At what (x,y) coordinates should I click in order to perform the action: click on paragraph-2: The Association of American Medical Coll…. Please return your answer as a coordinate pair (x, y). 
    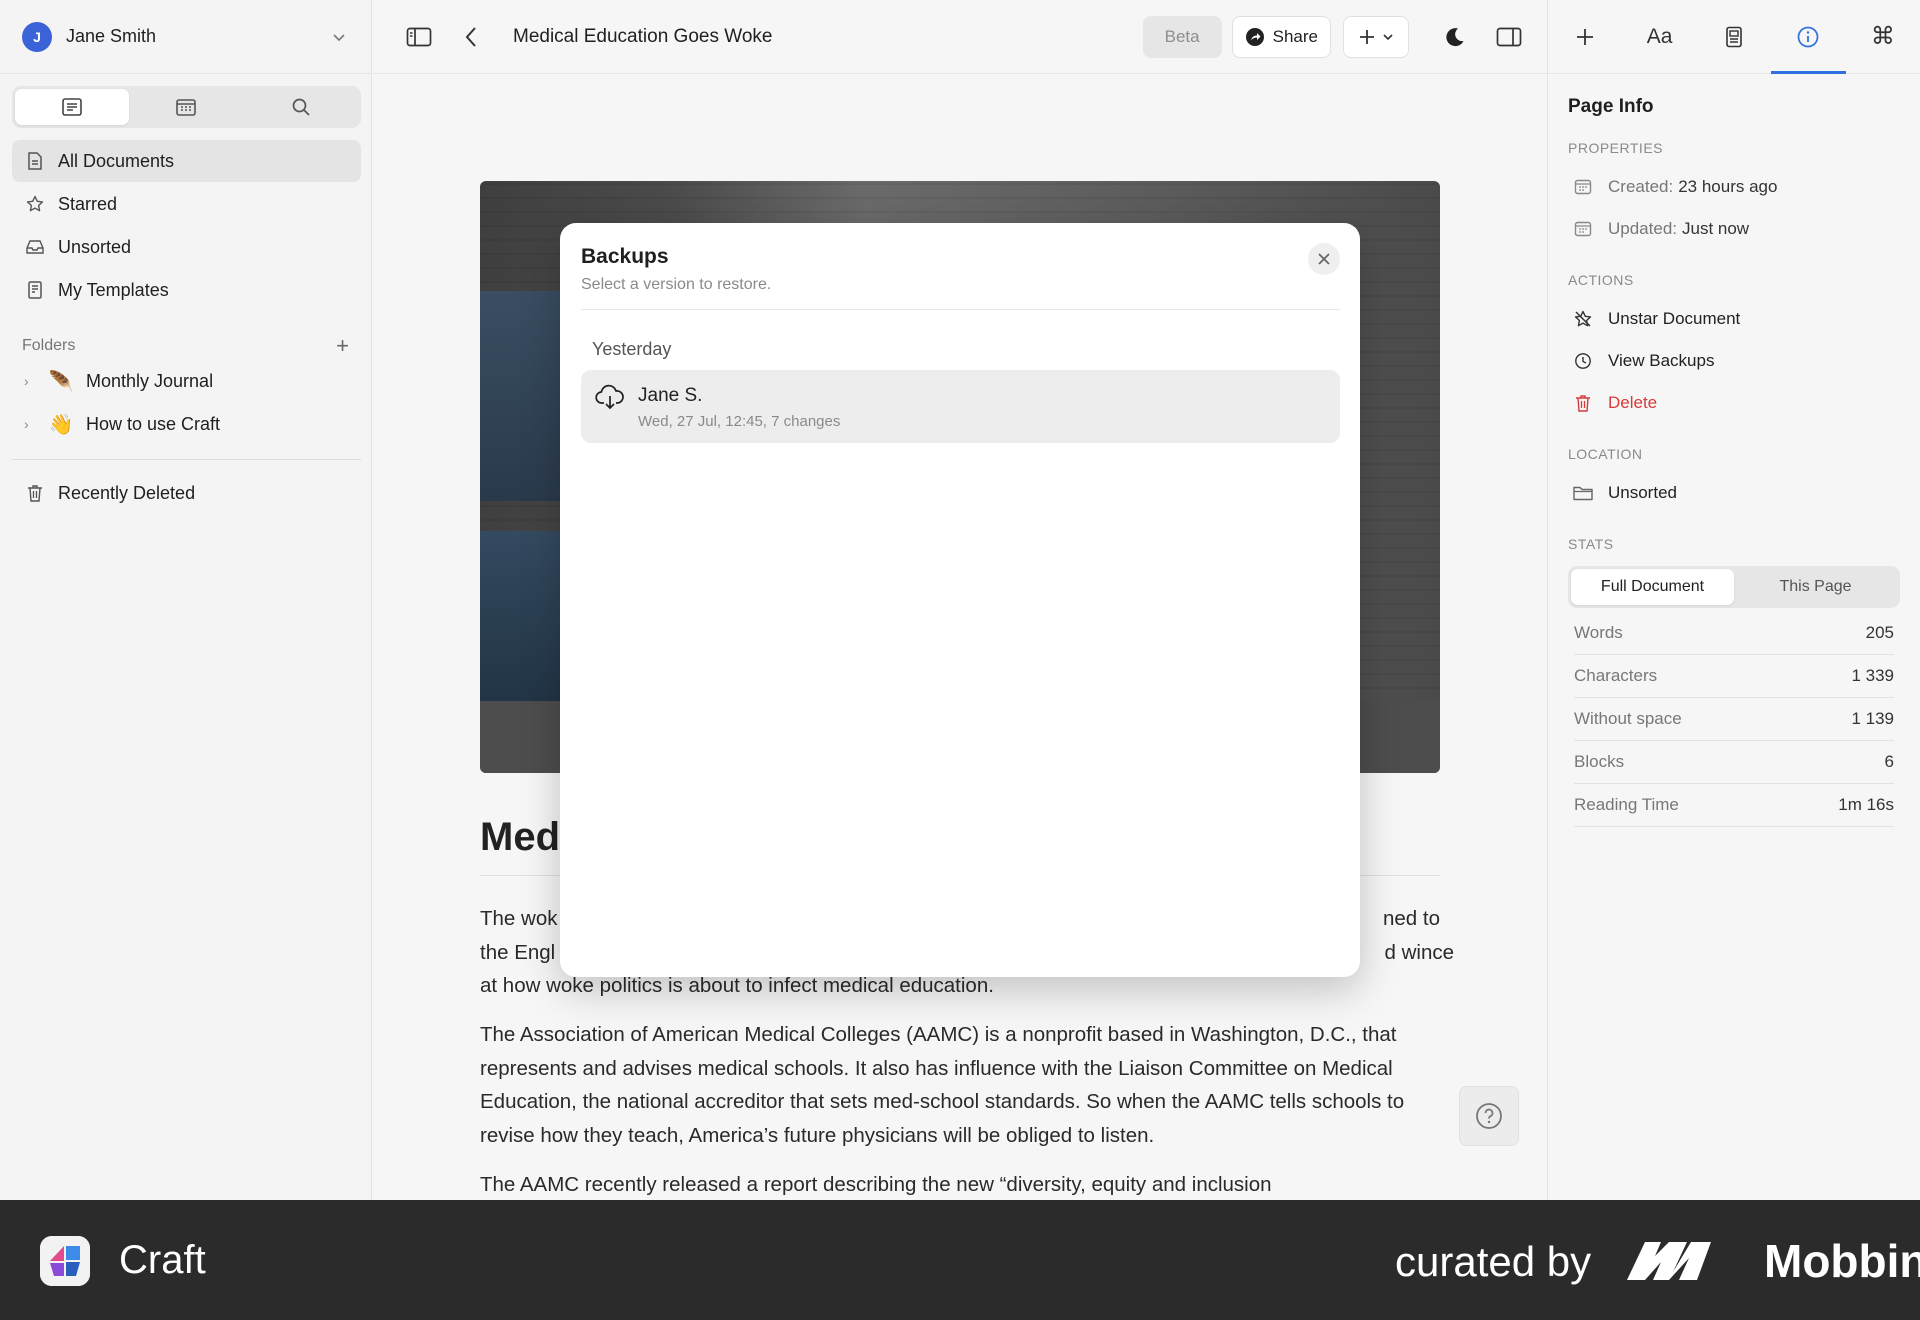
    Looking at the image, I should click on (970, 1085).